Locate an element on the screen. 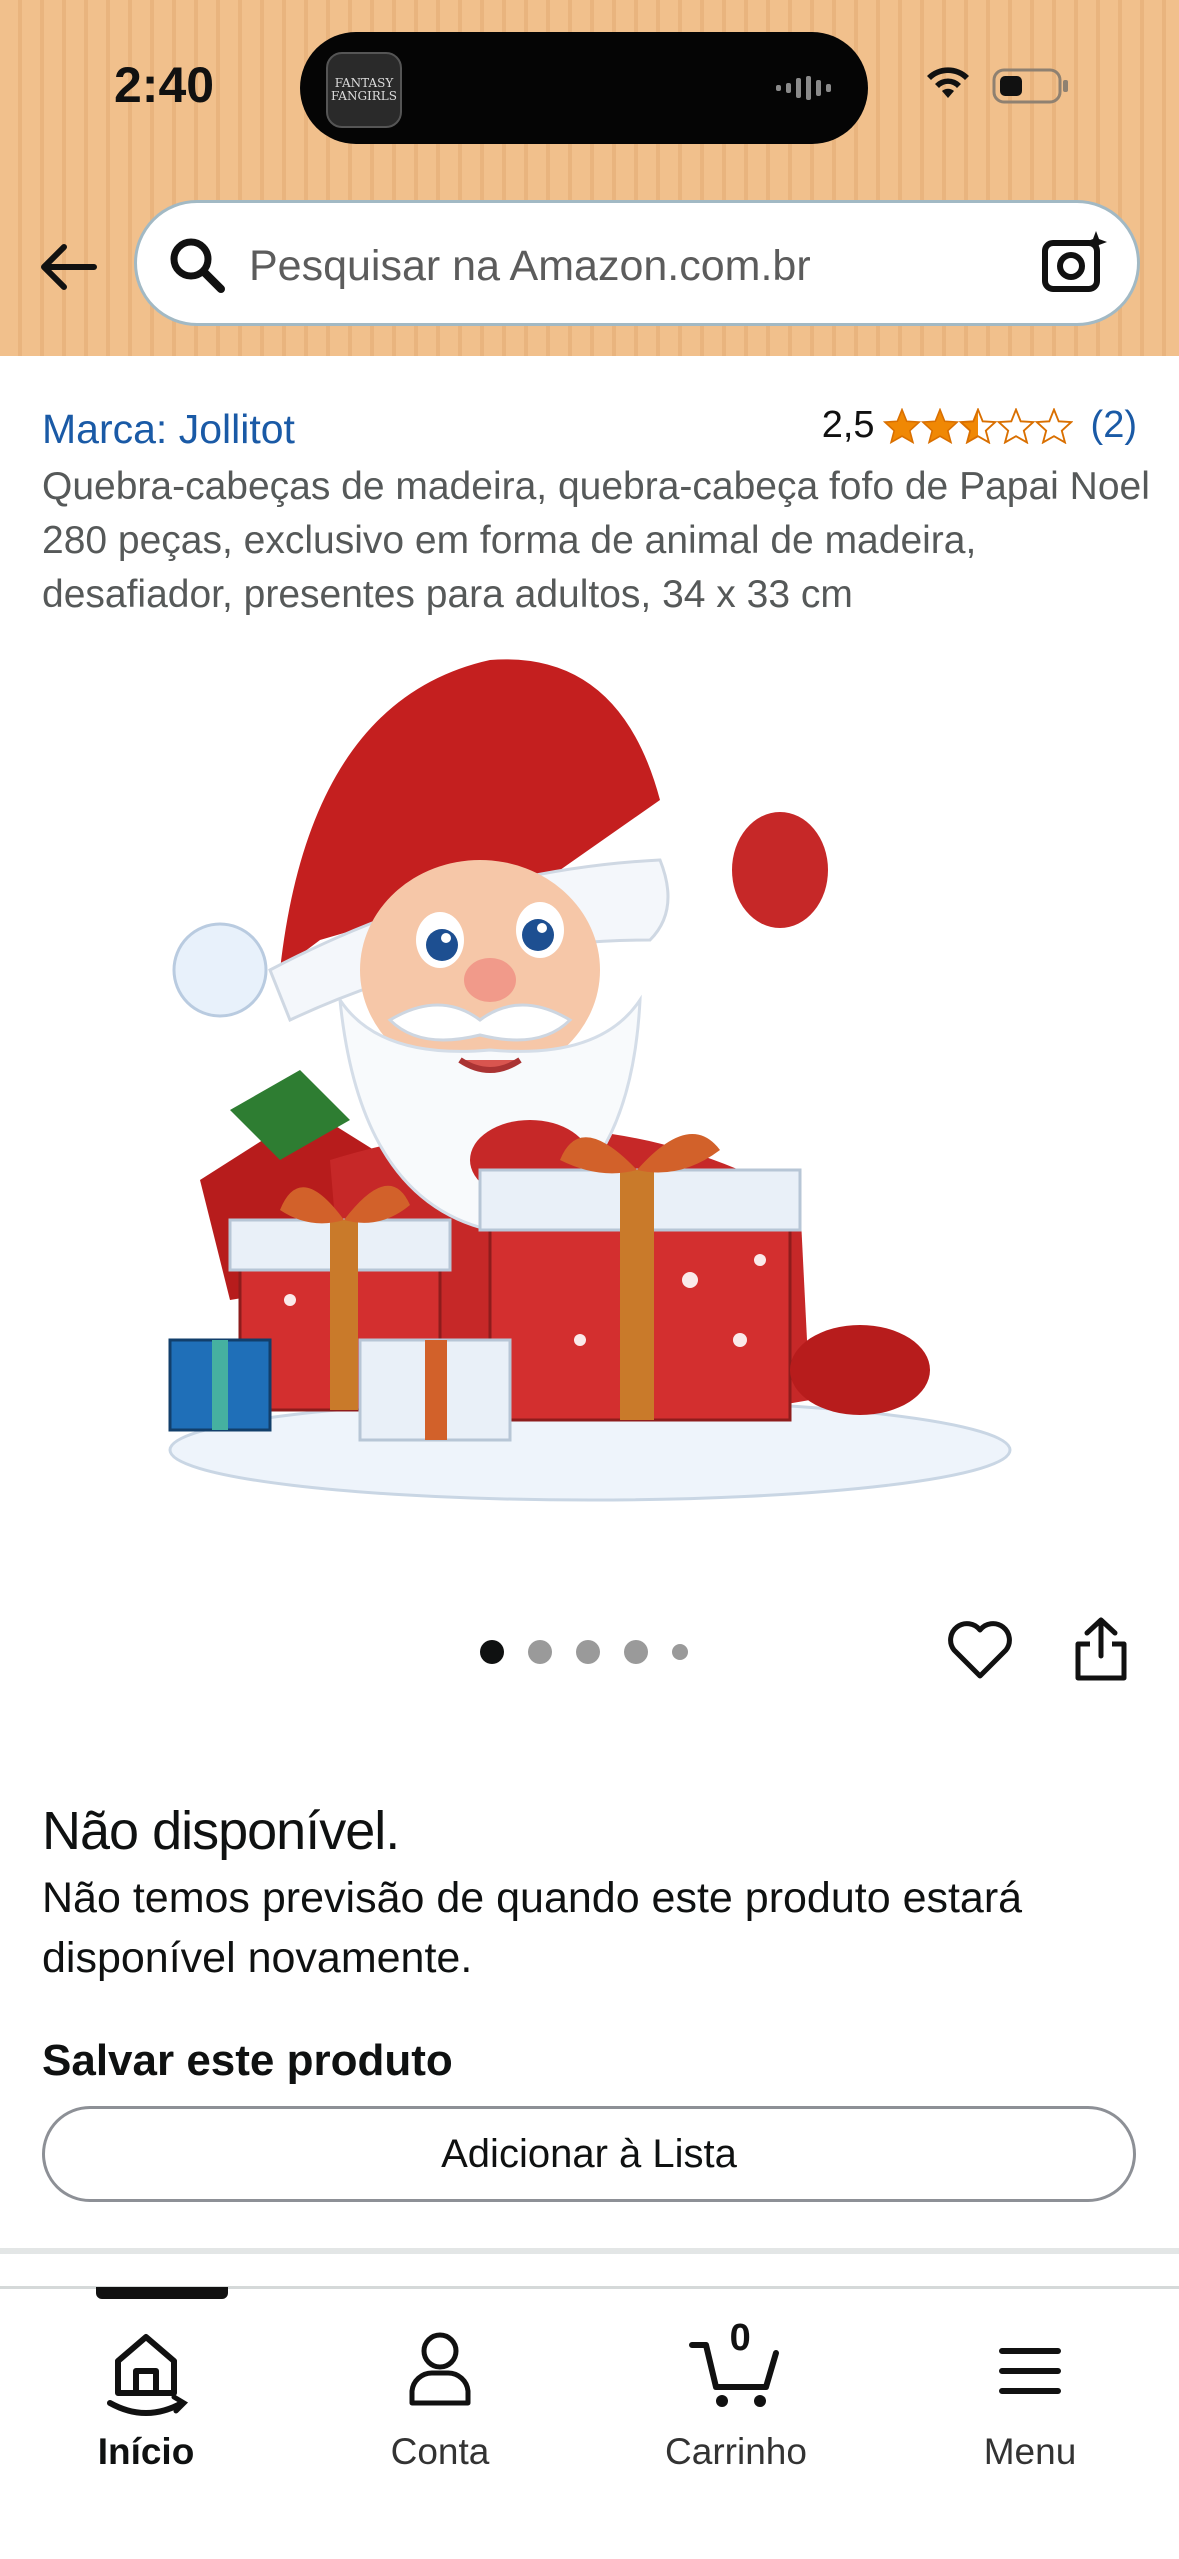  availability-status: Não disponível. is located at coordinates (221, 1831).